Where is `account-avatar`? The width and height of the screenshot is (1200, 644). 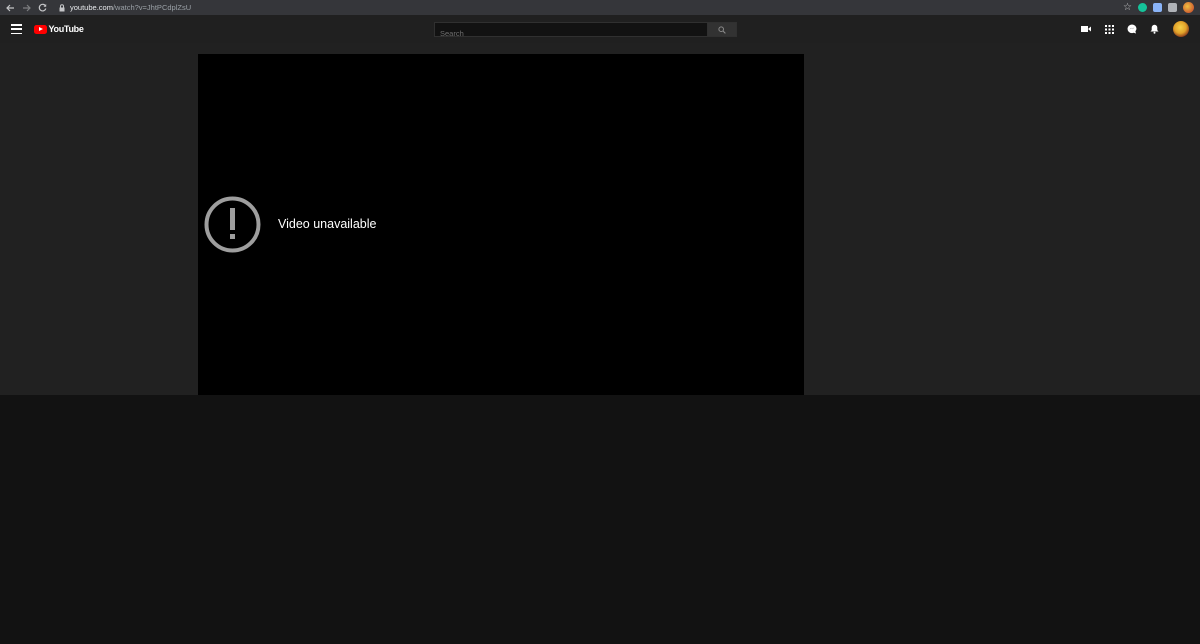
account-avatar is located at coordinates (1181, 29).